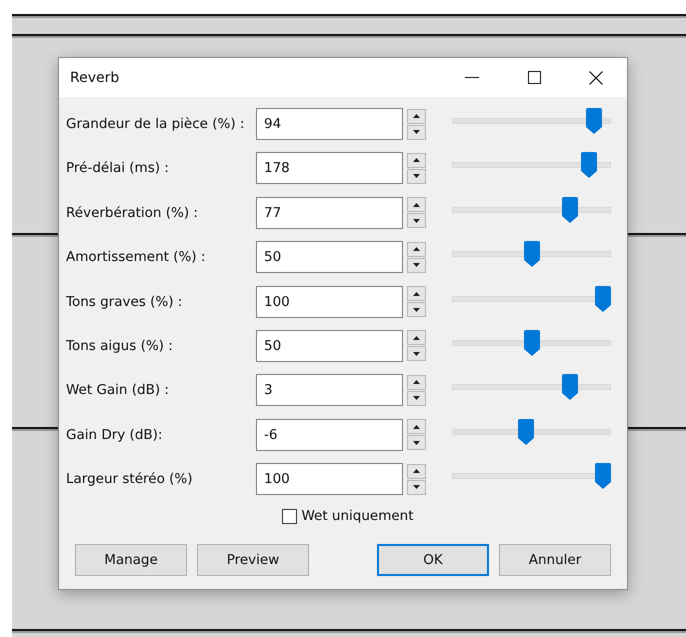  I want to click on dialog-button: OK, so click(433, 560).